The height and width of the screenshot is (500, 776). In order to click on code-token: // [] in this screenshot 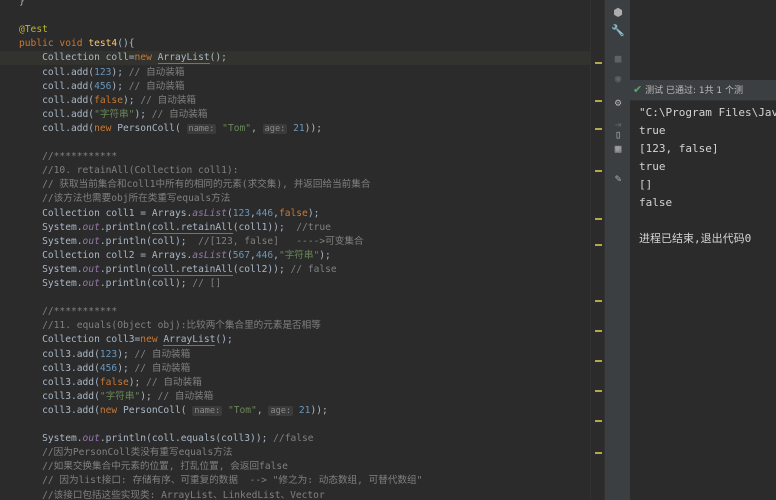, I will do `click(207, 283)`.